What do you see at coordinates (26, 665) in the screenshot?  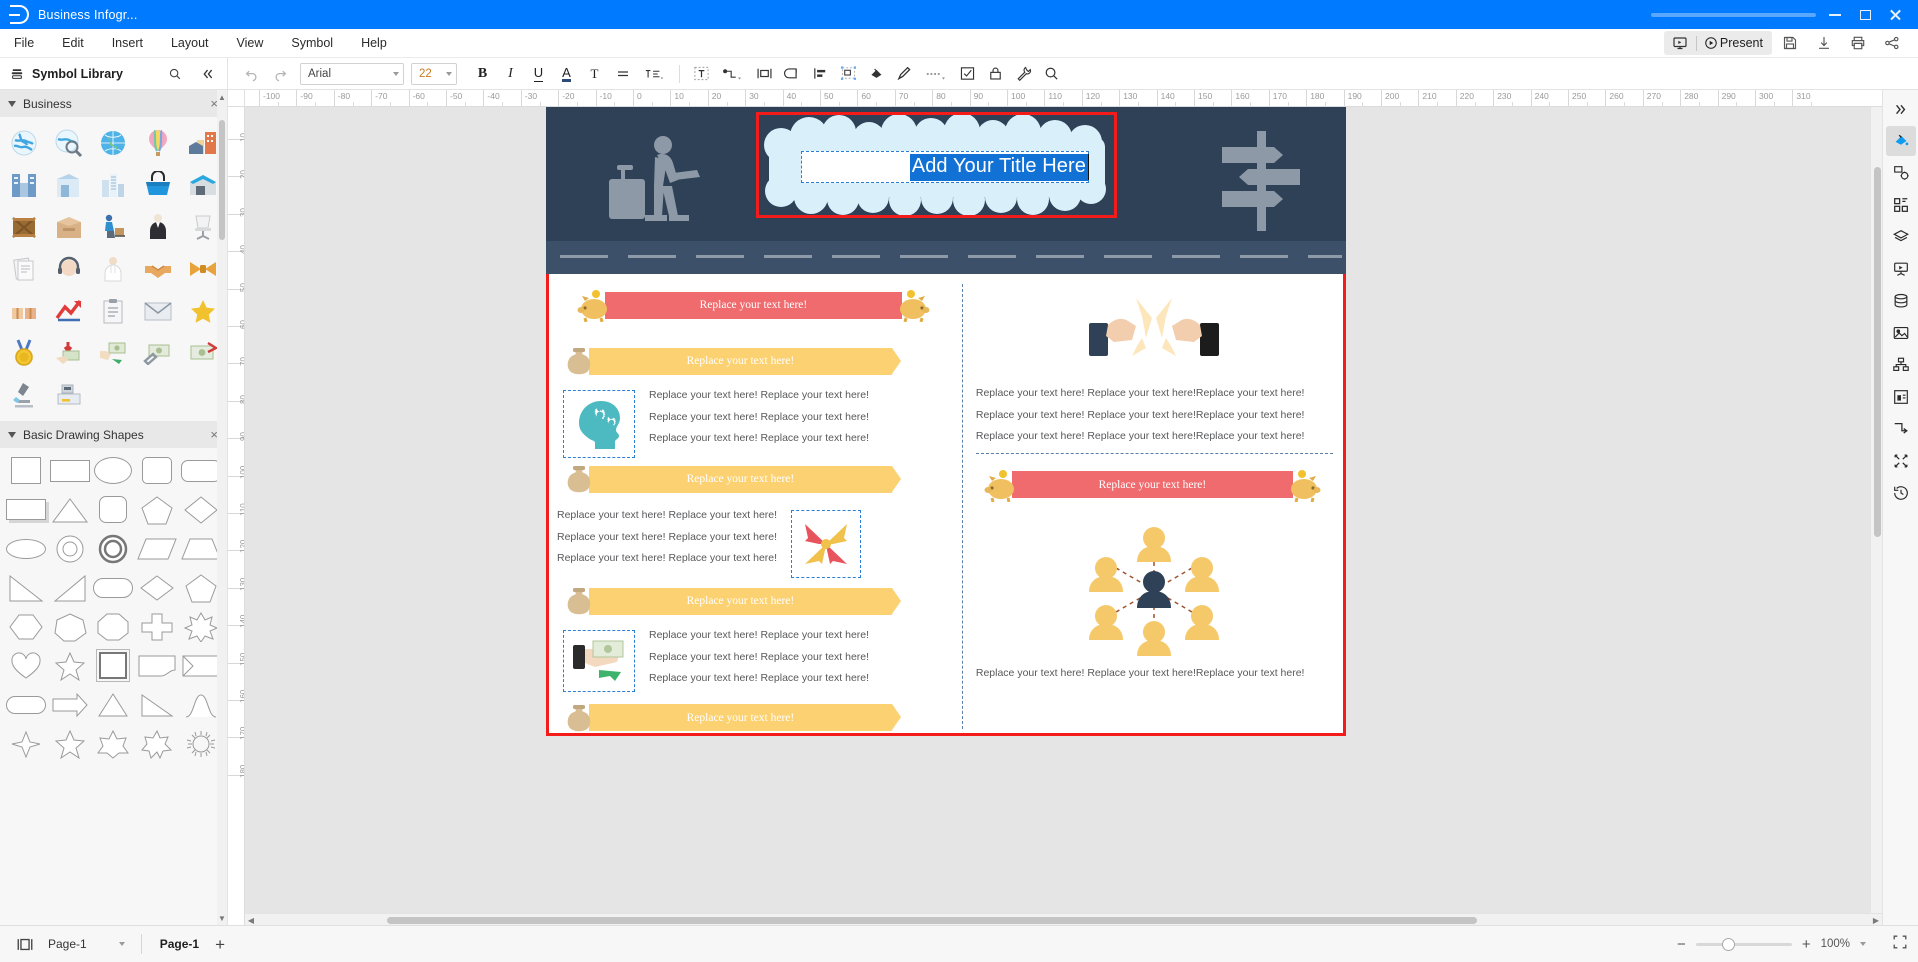 I see `shape-heart` at bounding box center [26, 665].